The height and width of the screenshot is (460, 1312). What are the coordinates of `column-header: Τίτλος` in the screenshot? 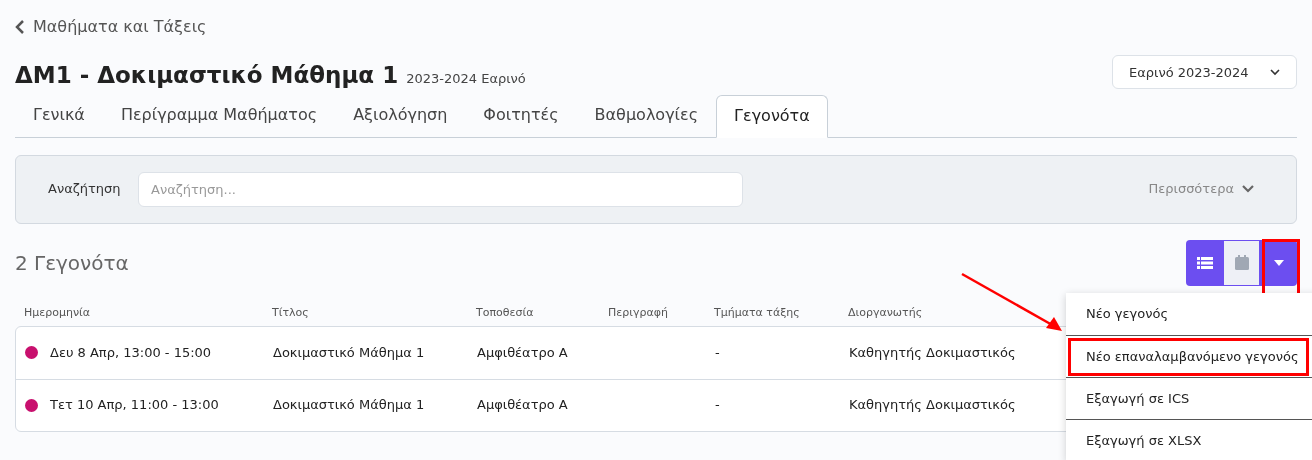 It's located at (291, 313).